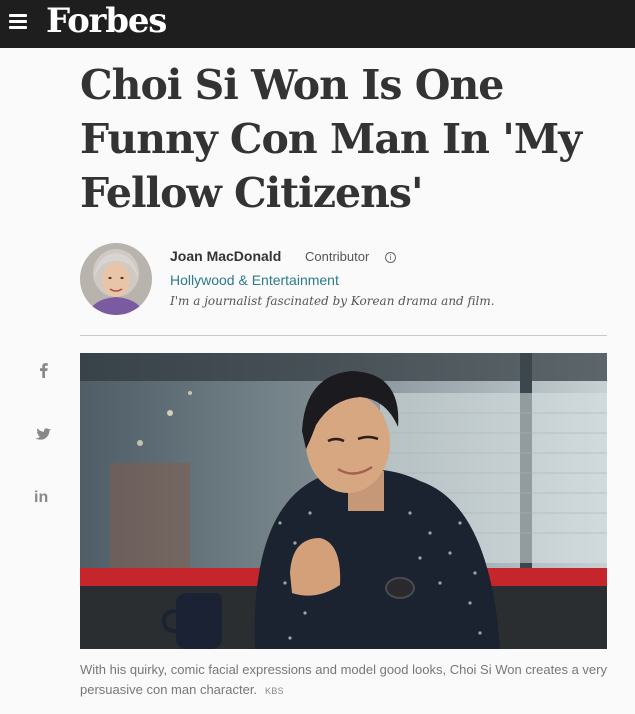  Describe the element at coordinates (343, 335) in the screenshot. I see `divider` at that location.